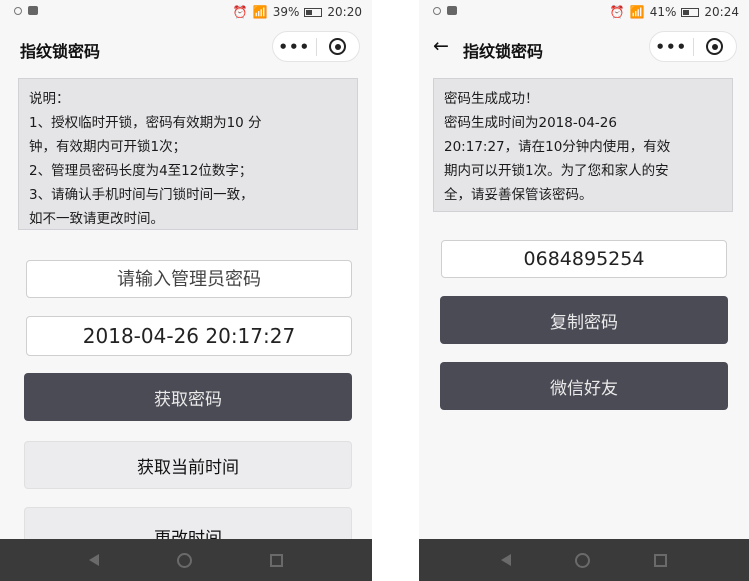 This screenshot has height=581, width=749. I want to click on wechat-friend-button: 微信好友, so click(584, 386).